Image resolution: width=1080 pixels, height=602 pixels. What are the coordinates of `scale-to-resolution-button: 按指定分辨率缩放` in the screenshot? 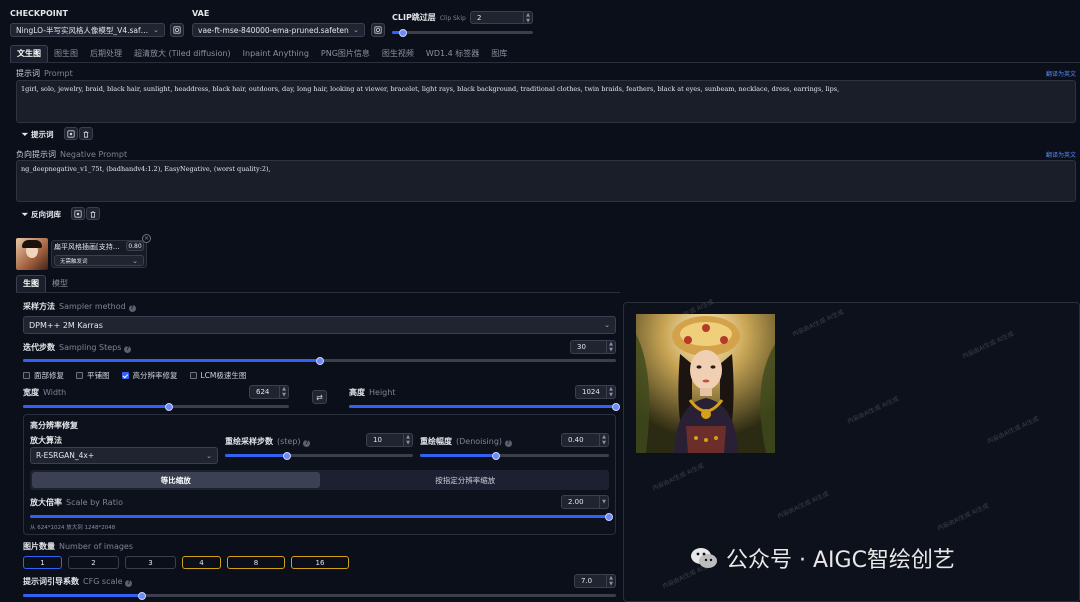 It's located at (466, 480).